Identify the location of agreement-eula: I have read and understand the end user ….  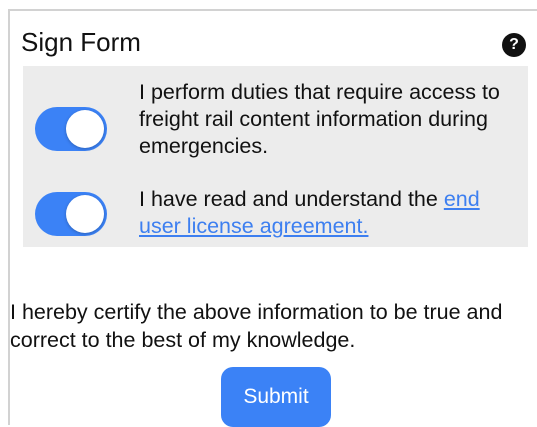
(275, 216).